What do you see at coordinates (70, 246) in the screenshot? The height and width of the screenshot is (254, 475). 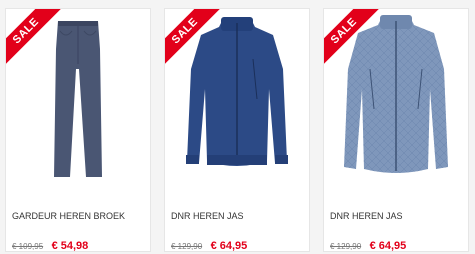 I see `sale-price: € 54,98` at bounding box center [70, 246].